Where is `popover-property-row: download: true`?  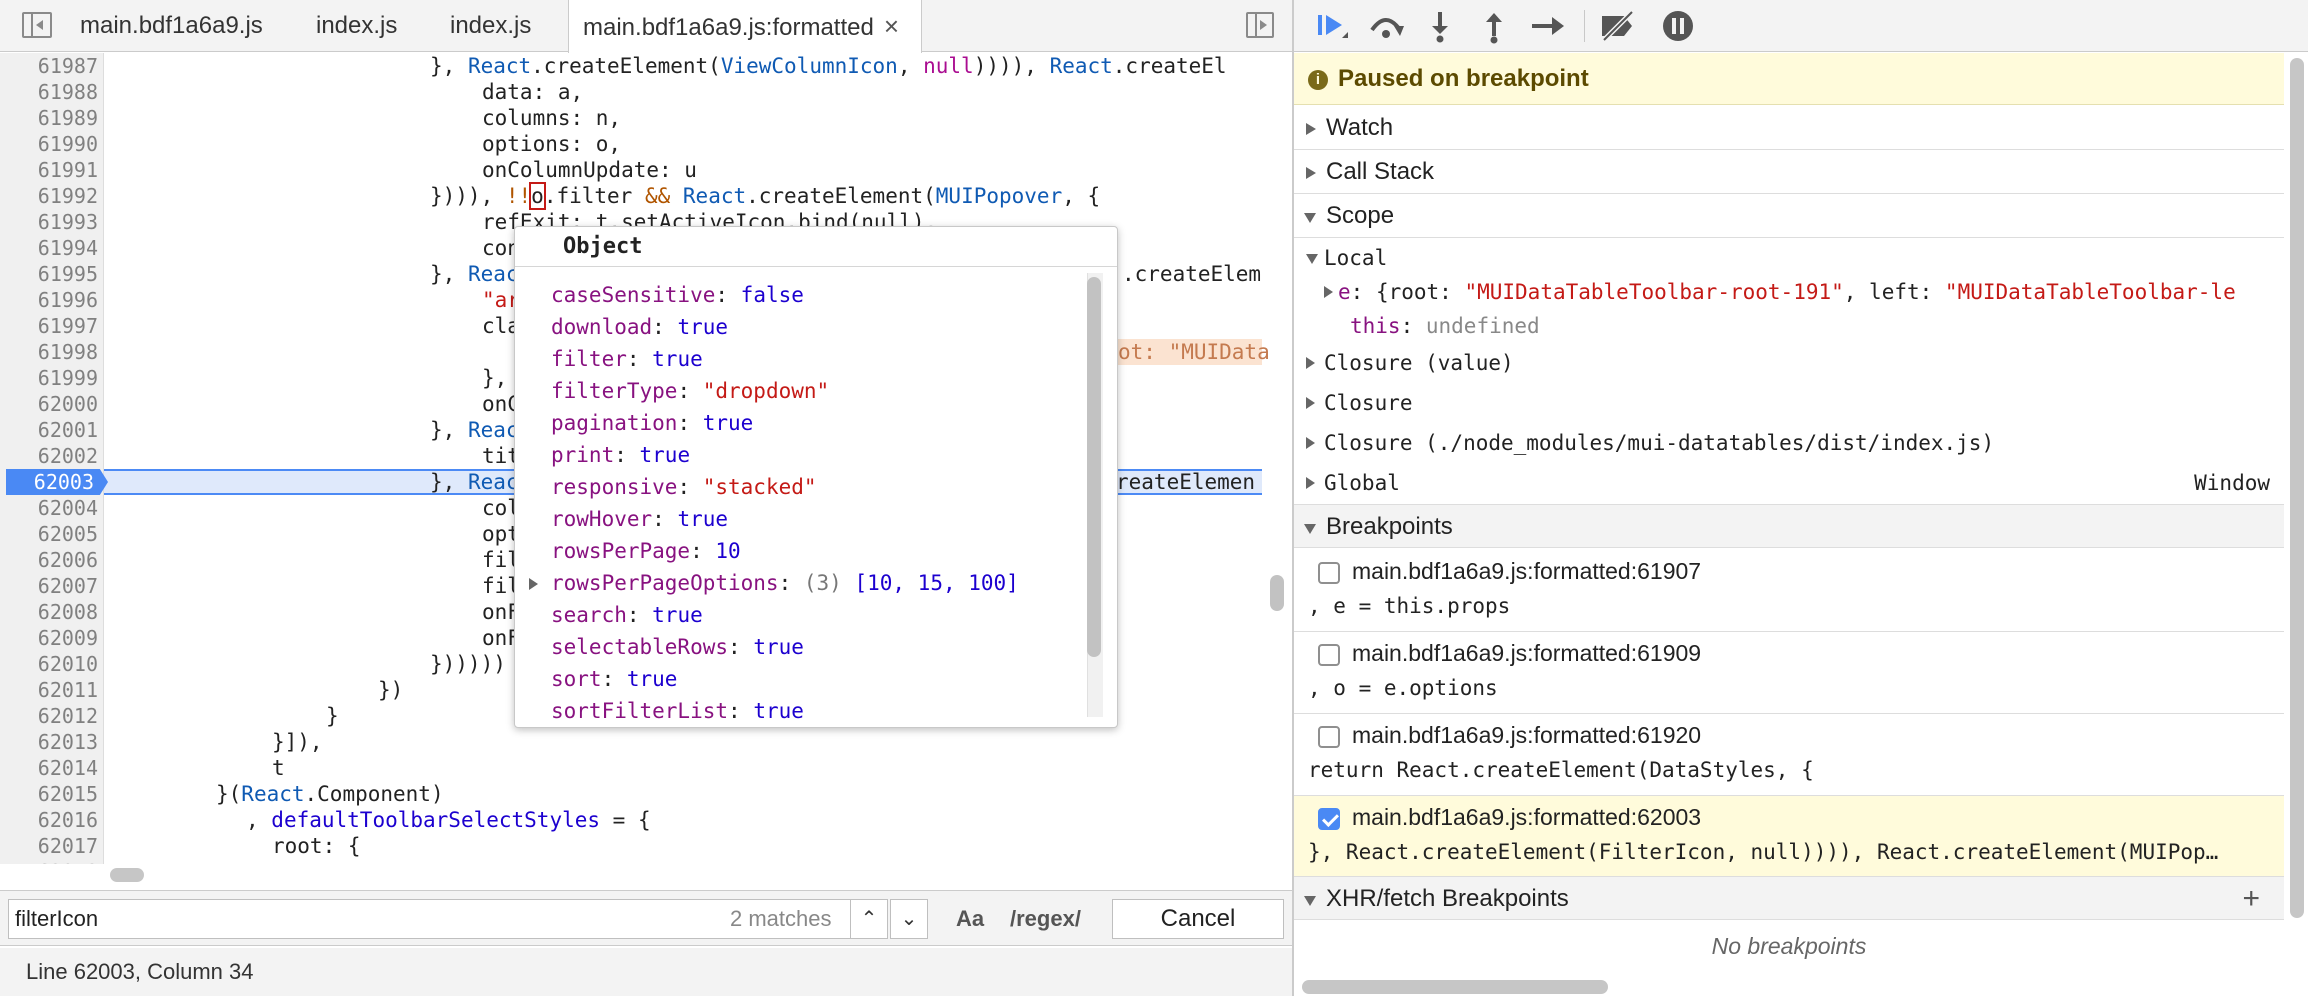
popover-property-row: download: true is located at coordinates (640, 327).